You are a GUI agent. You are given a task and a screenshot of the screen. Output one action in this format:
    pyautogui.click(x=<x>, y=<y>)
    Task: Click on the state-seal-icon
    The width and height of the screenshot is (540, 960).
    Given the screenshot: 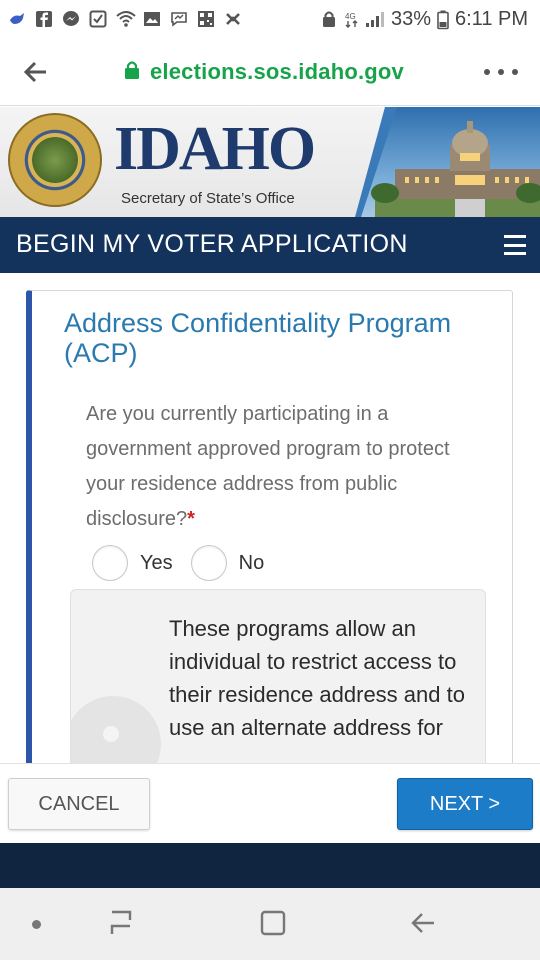 What is the action you would take?
    pyautogui.click(x=55, y=160)
    